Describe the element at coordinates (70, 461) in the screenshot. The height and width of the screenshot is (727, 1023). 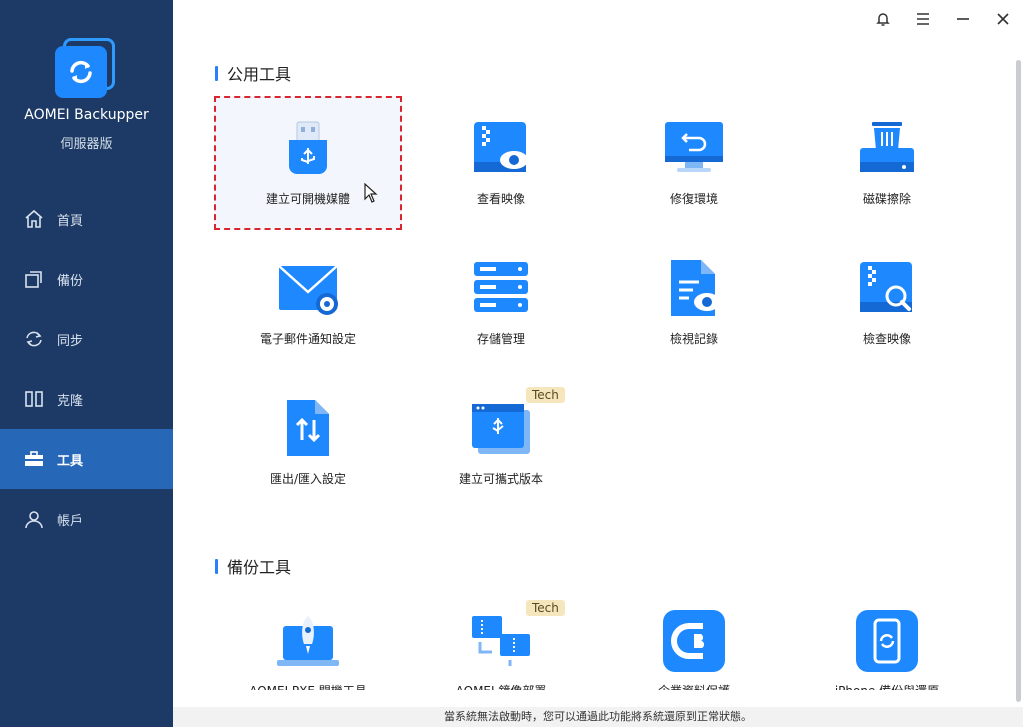
I see `sidebar-item-label: 工具` at that location.